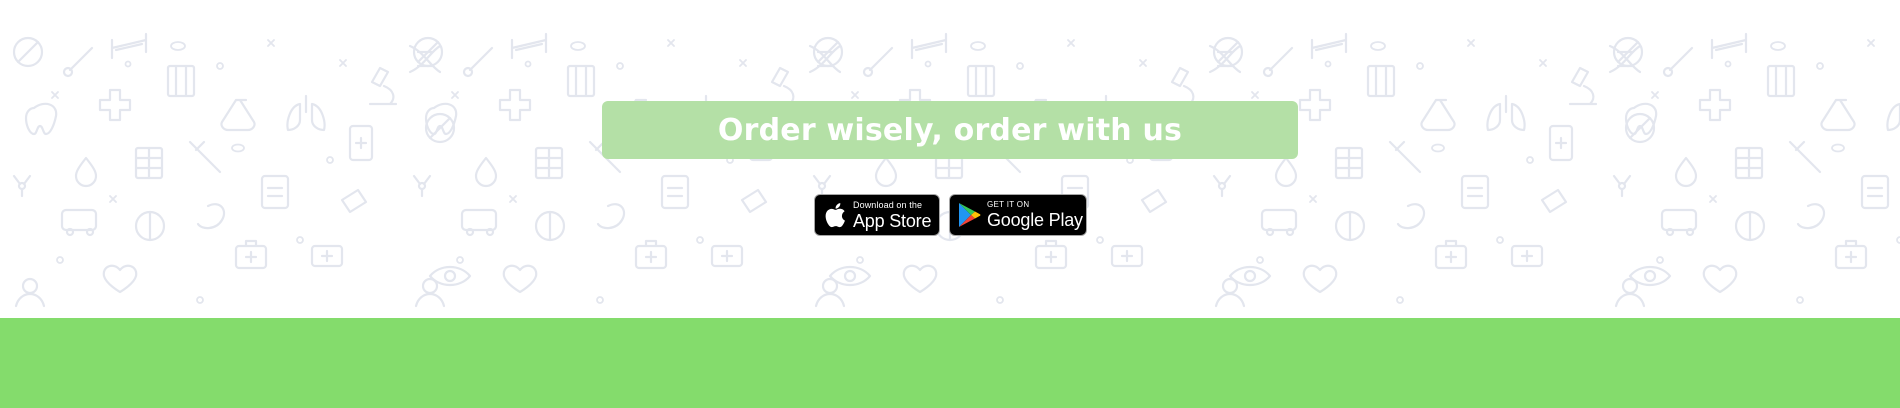 The image size is (1900, 408). Describe the element at coordinates (79, 222) in the screenshot. I see `ambulance-icon` at that location.